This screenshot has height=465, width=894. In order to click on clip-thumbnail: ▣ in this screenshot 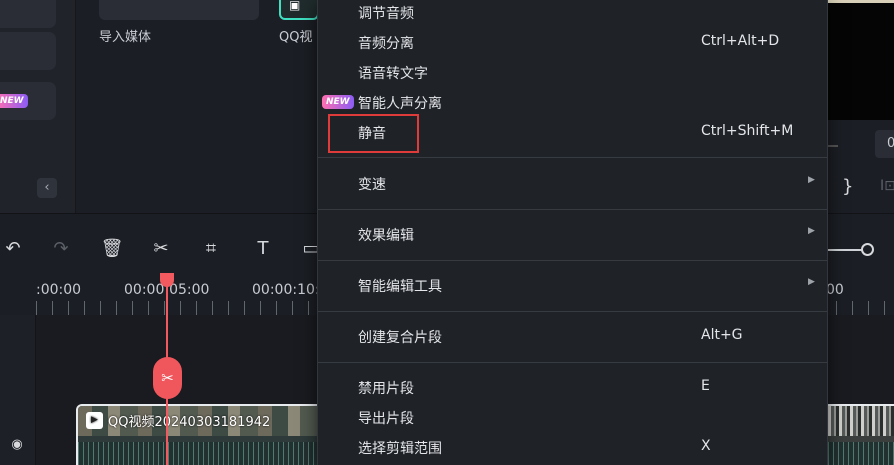, I will do `click(299, 10)`.